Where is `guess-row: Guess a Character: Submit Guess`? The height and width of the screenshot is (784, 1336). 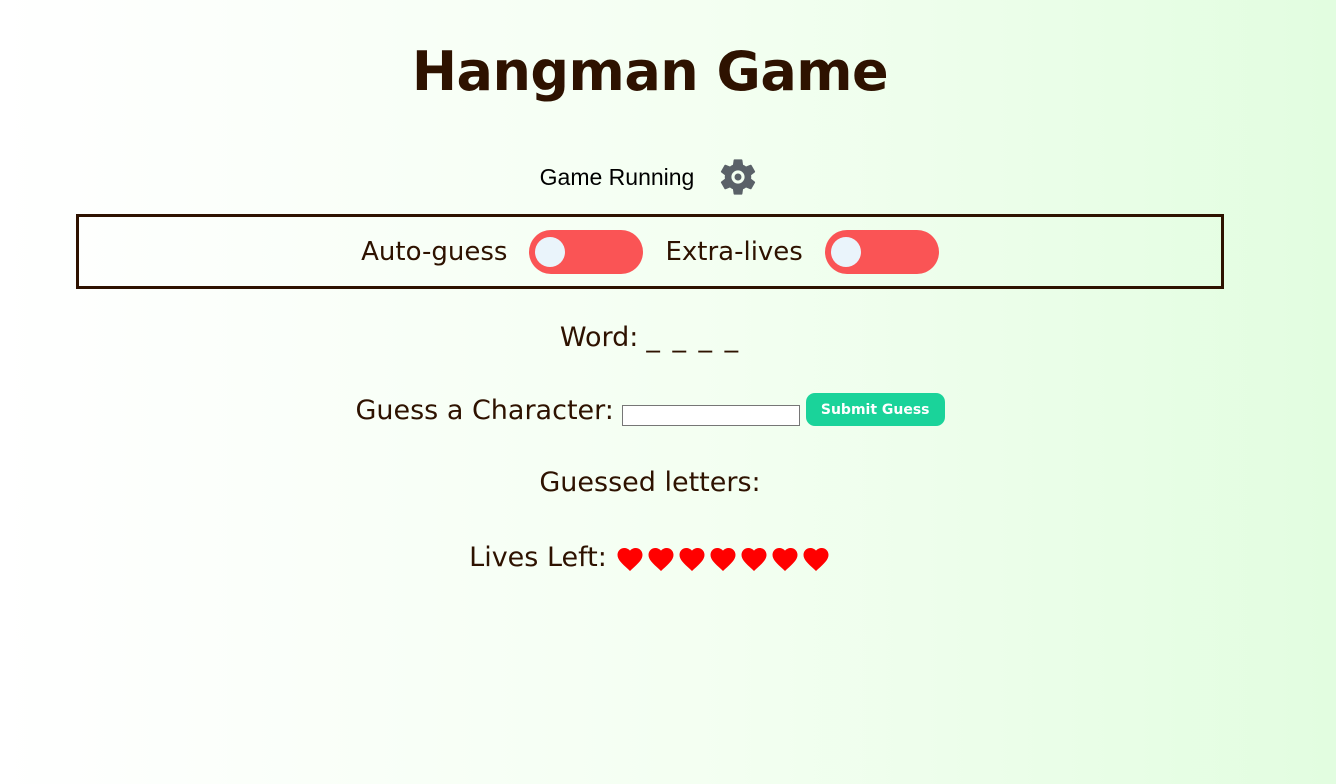
guess-row: Guess a Character: Submit Guess is located at coordinates (650, 409).